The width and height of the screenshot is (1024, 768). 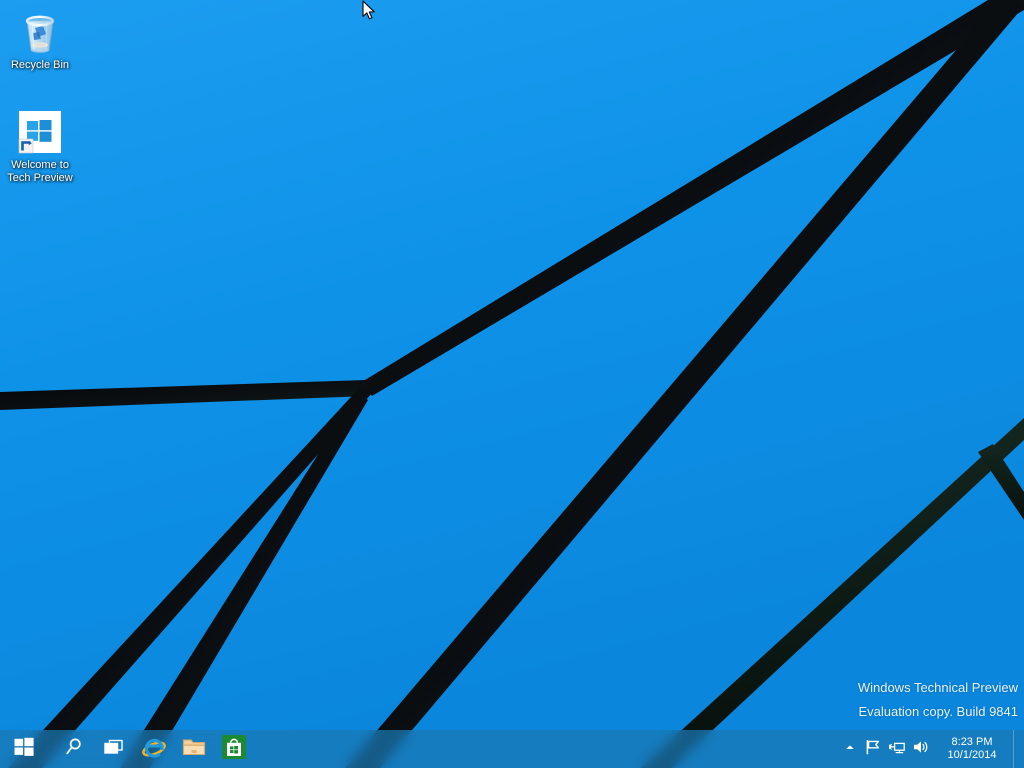 I want to click on store-icon, so click(x=234, y=749).